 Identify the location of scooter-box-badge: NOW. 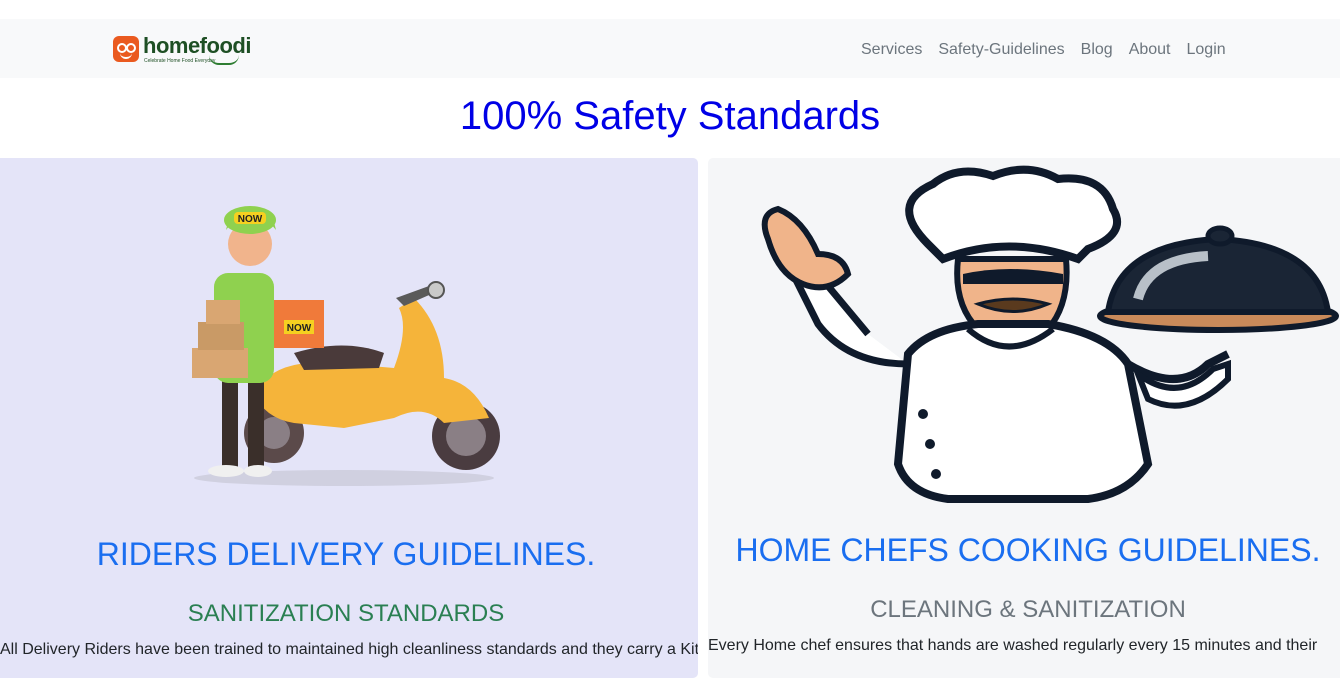
(299, 328).